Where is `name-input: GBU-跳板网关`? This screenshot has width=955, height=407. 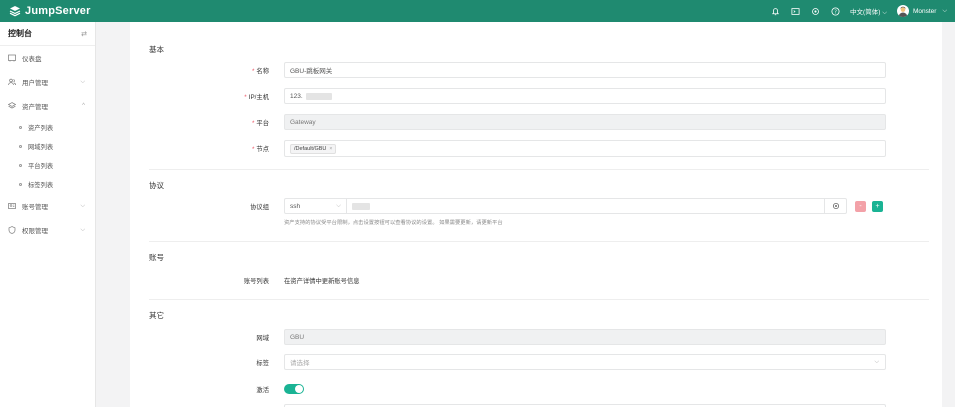 name-input: GBU-跳板网关 is located at coordinates (585, 70).